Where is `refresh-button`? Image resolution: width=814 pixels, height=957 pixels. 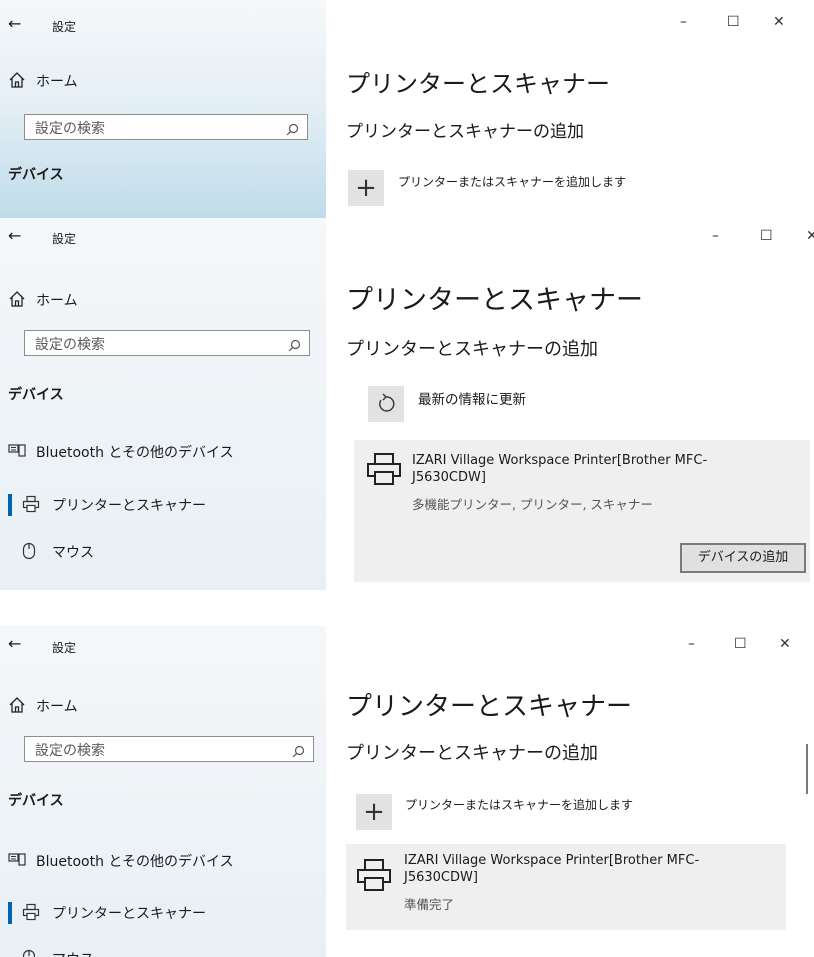 refresh-button is located at coordinates (386, 404).